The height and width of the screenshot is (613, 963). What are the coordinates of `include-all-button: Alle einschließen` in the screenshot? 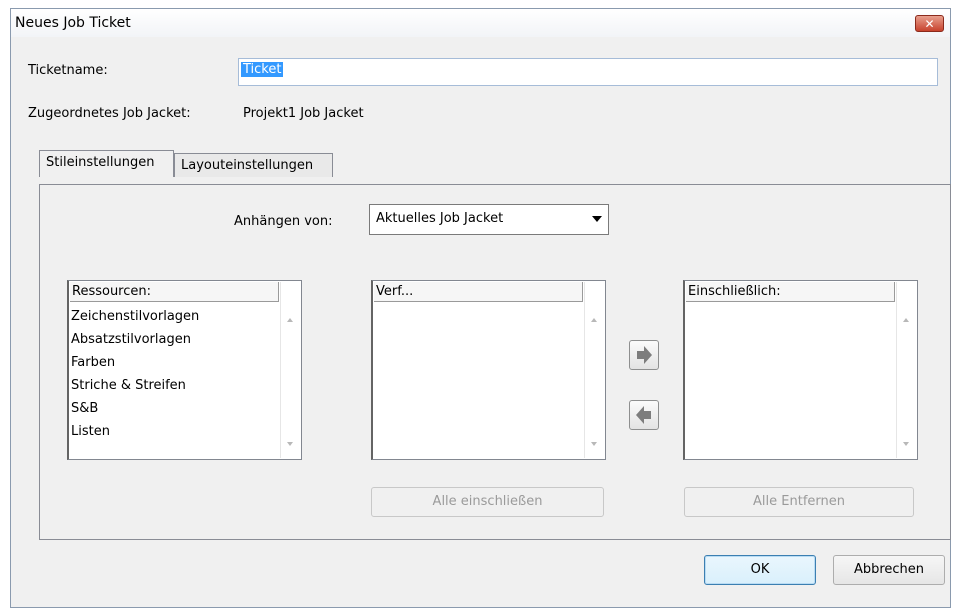 It's located at (487, 502).